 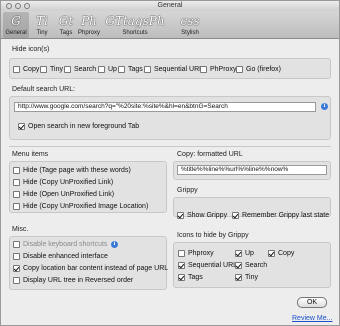 I want to click on checkbox-label: Hide (Copy UnProxified Link), so click(x=68, y=182).